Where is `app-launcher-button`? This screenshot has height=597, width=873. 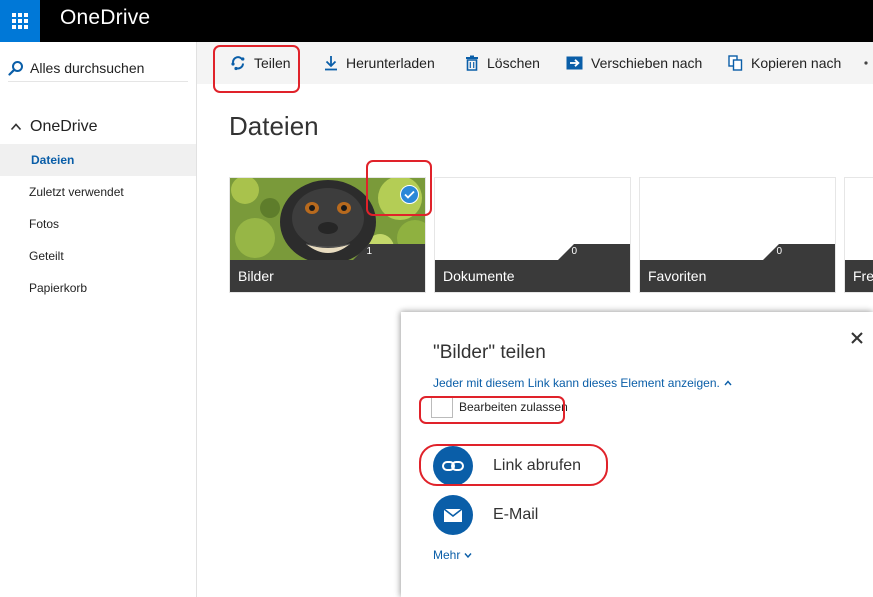 app-launcher-button is located at coordinates (20, 21).